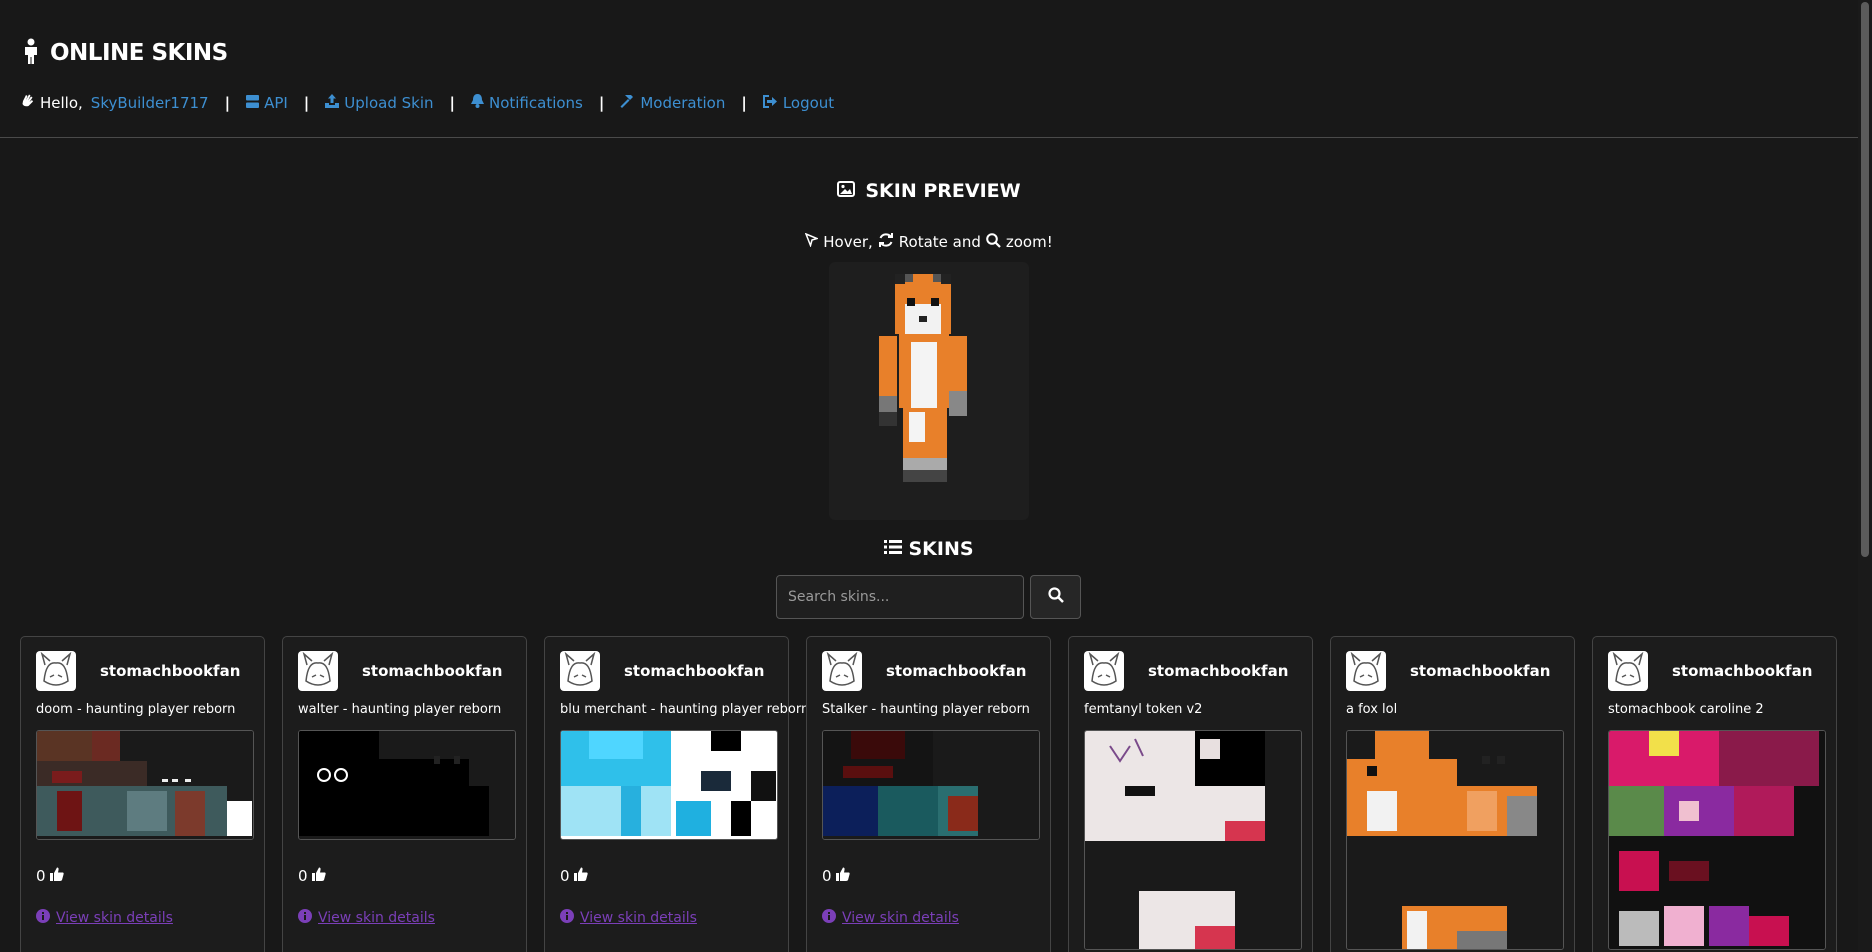  What do you see at coordinates (798, 103) in the screenshot?
I see `nav-logout-link: Logout` at bounding box center [798, 103].